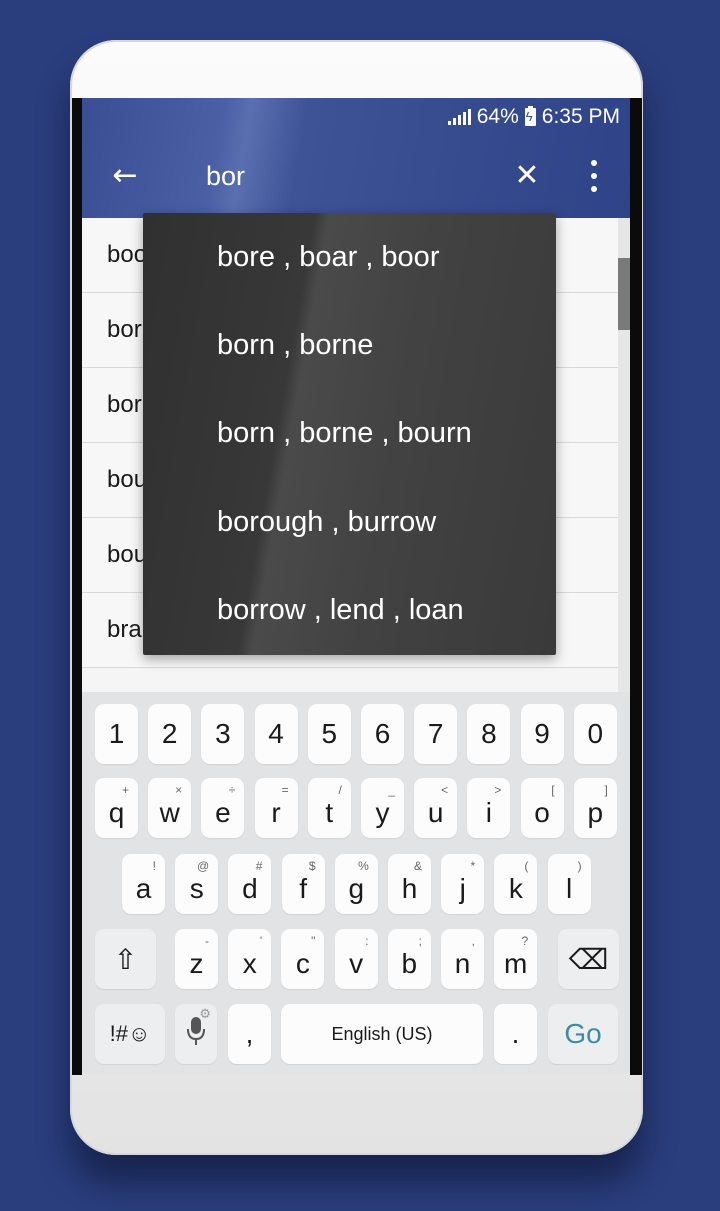  Describe the element at coordinates (154, 866) in the screenshot. I see `key-secondary-label: !` at that location.